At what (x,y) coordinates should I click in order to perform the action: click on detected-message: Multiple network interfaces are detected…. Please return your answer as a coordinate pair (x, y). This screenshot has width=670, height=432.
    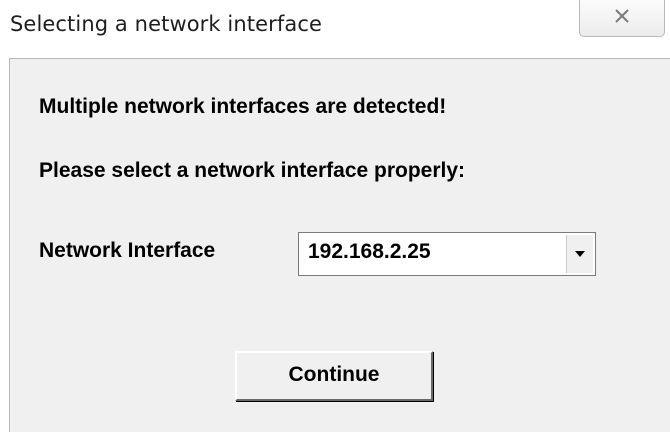
    Looking at the image, I should click on (243, 106).